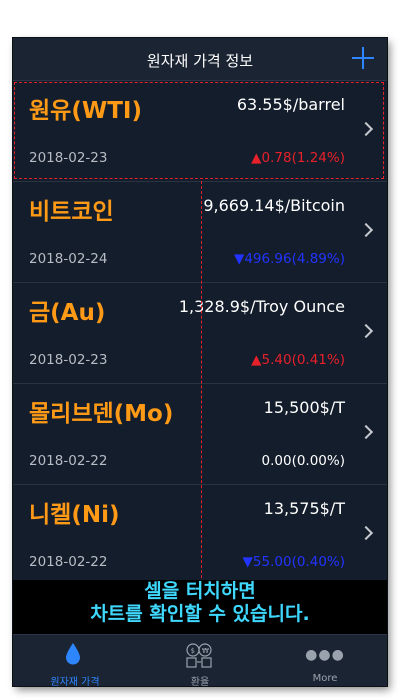  What do you see at coordinates (67, 313) in the screenshot?
I see `item-name: 금(Au)` at bounding box center [67, 313].